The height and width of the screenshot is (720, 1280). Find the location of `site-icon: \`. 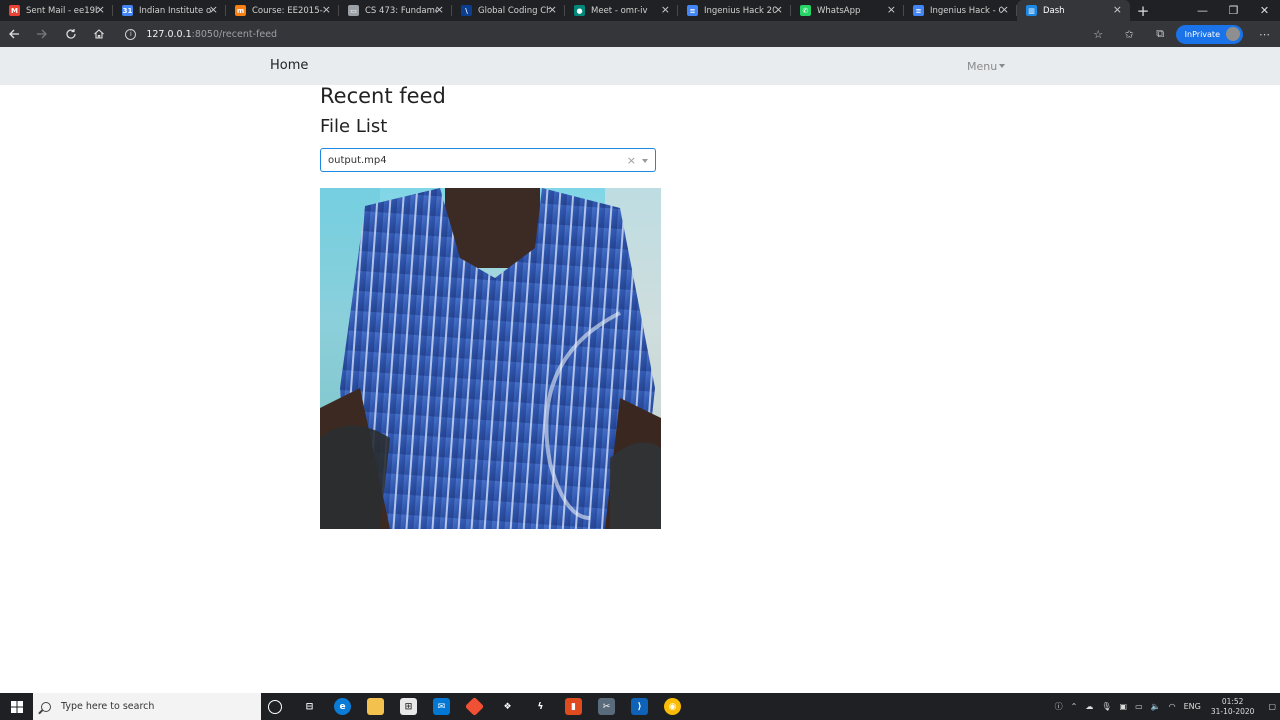

site-icon: \ is located at coordinates (466, 10).